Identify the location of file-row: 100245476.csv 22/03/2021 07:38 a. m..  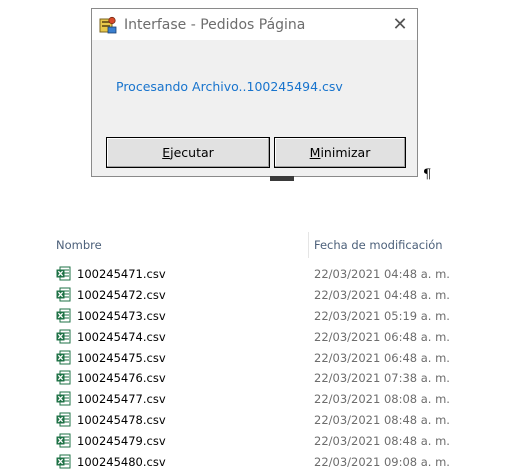
(261, 378).